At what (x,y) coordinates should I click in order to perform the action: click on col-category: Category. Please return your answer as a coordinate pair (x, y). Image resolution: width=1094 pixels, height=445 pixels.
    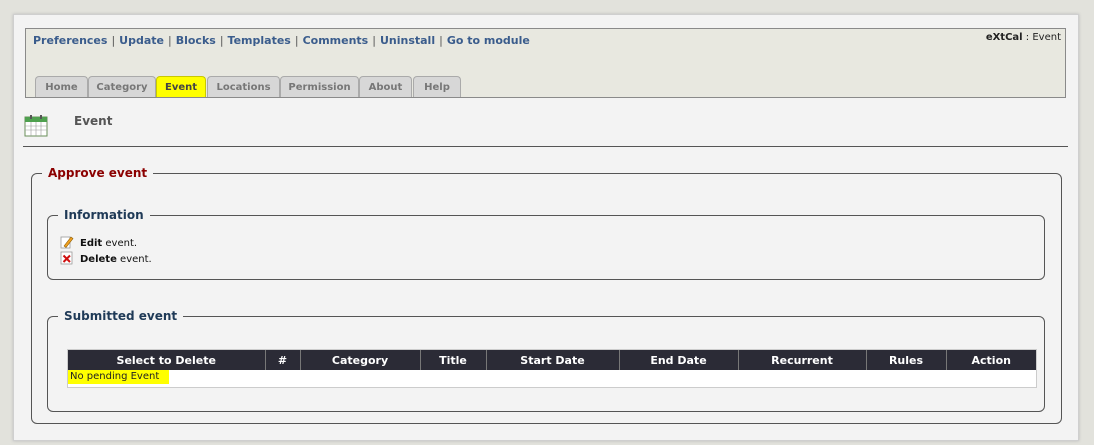
    Looking at the image, I should click on (360, 360).